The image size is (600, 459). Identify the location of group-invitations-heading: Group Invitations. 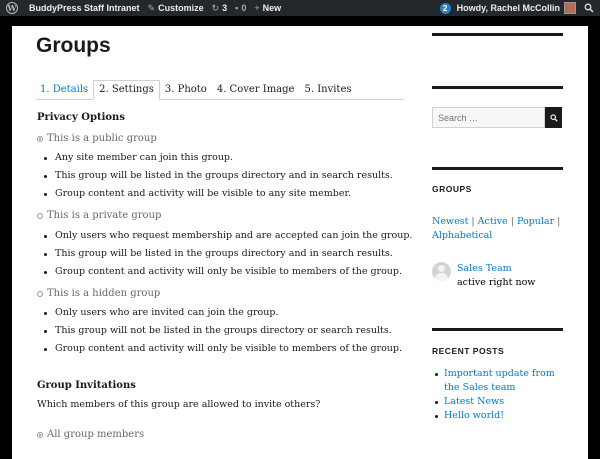
(86, 385).